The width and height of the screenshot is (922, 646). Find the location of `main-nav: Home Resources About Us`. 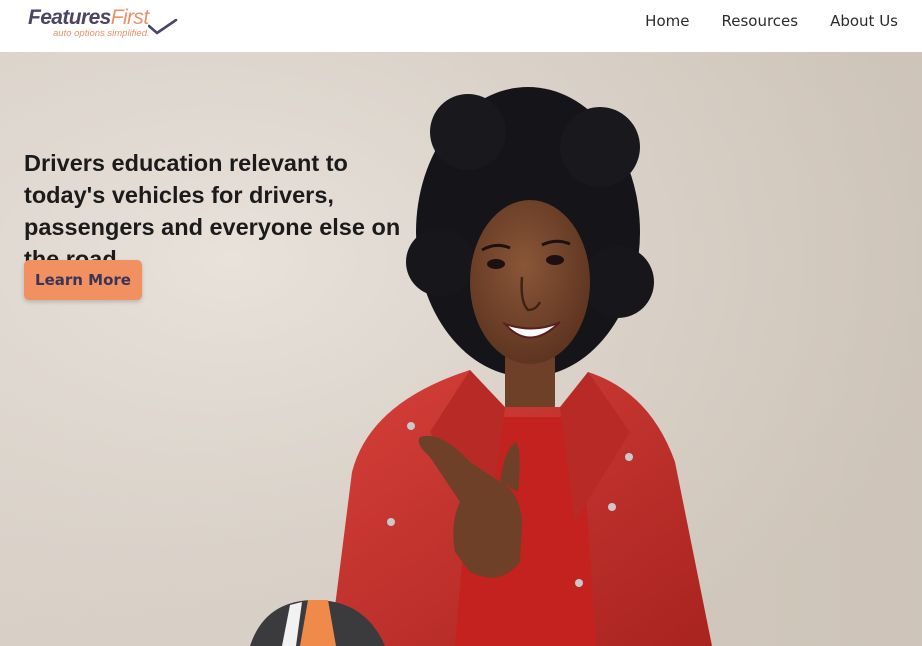

main-nav: Home Resources About Us is located at coordinates (771, 21).